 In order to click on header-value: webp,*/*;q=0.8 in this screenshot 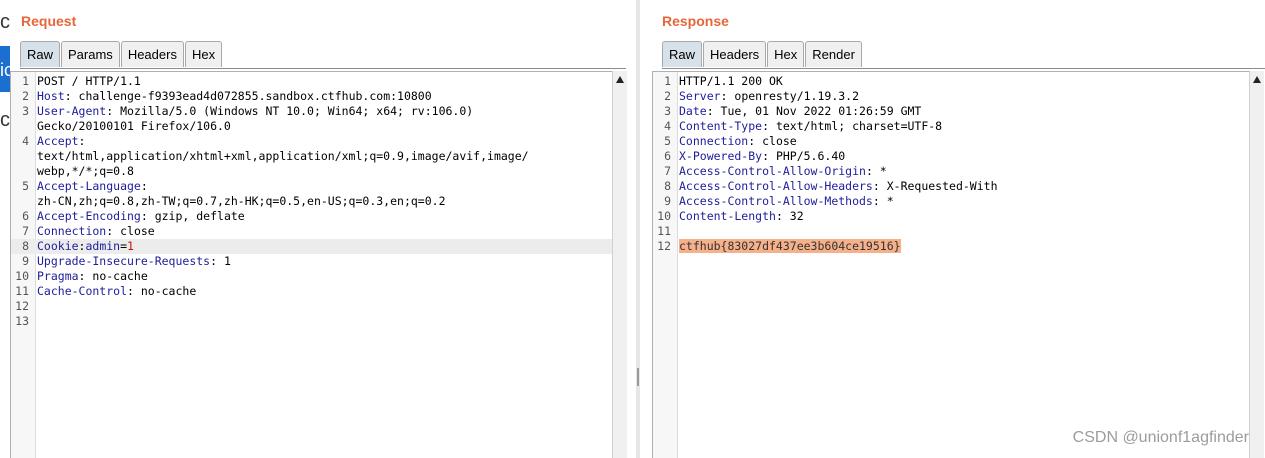, I will do `click(85, 171)`.